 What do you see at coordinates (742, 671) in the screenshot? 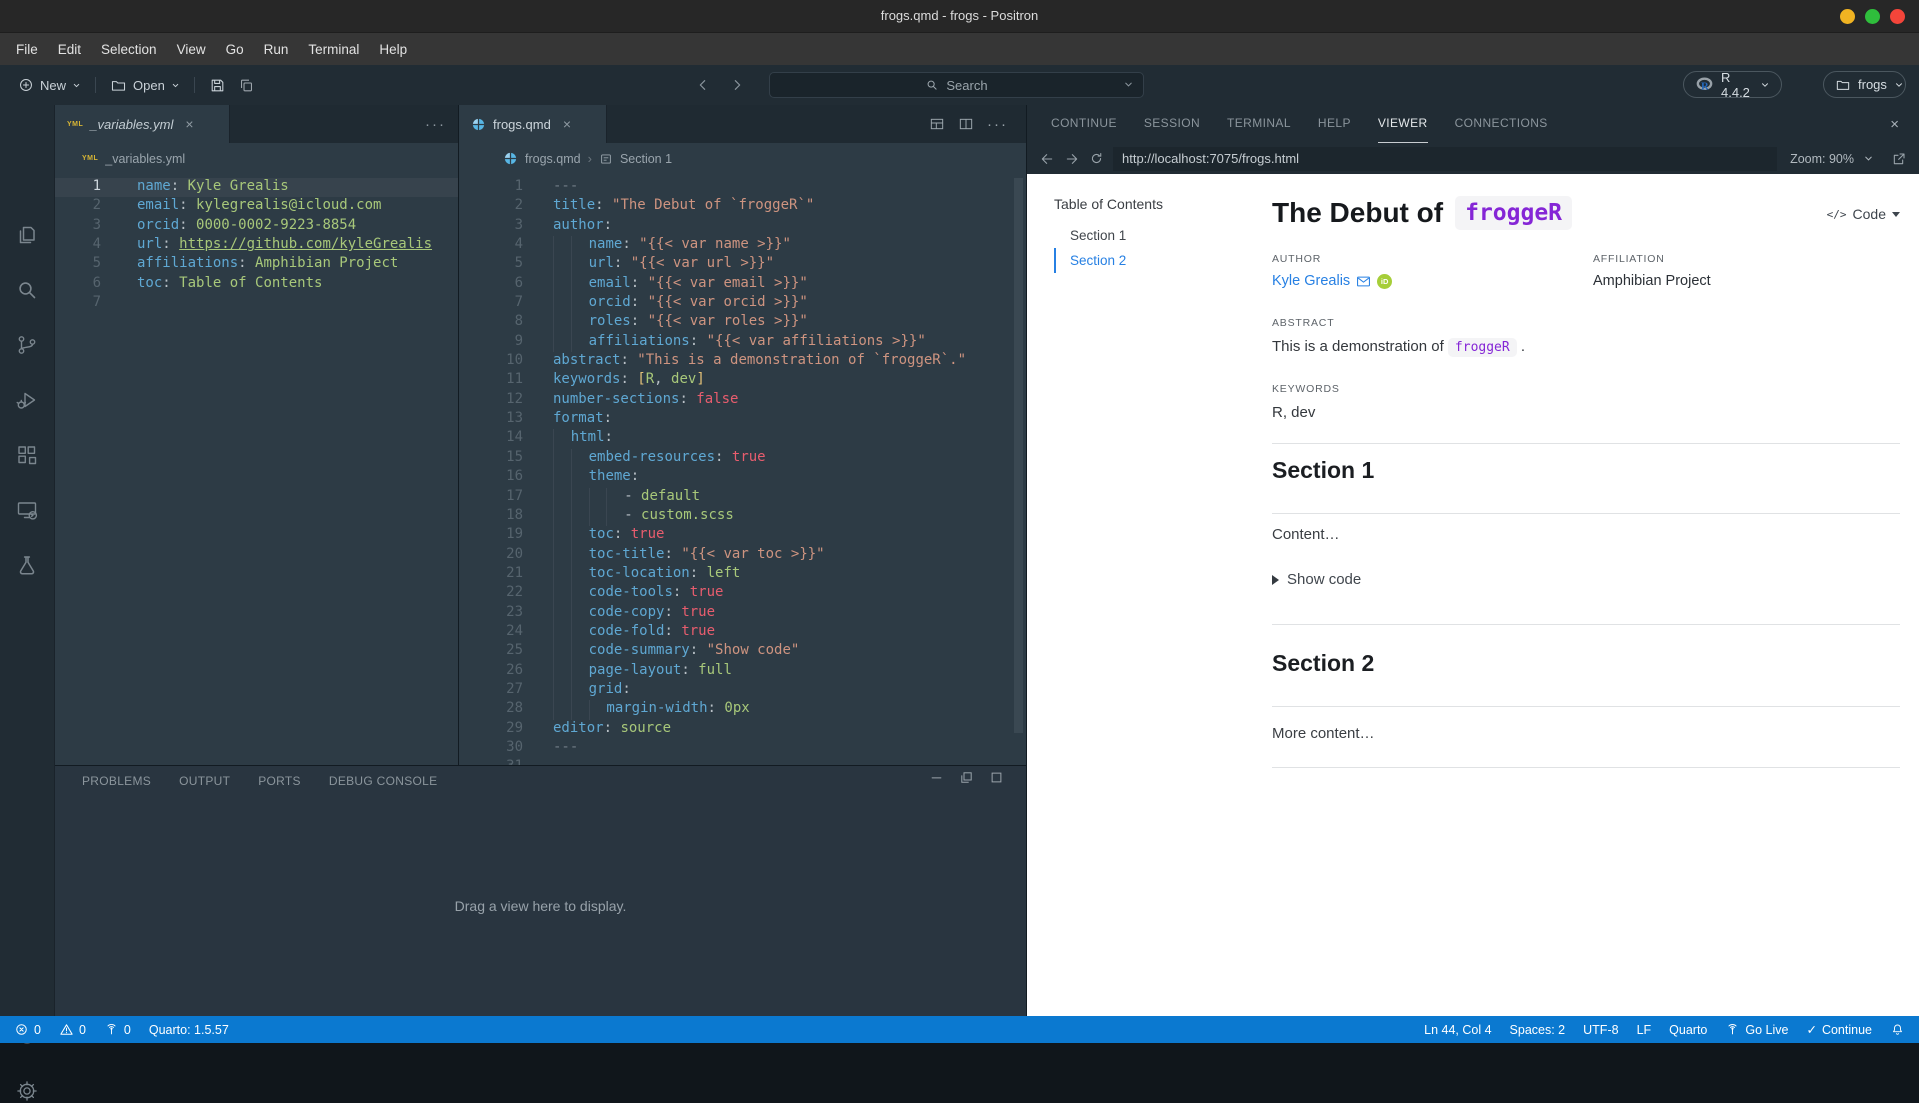
I see `code-line: 26 page-layout: full` at bounding box center [742, 671].